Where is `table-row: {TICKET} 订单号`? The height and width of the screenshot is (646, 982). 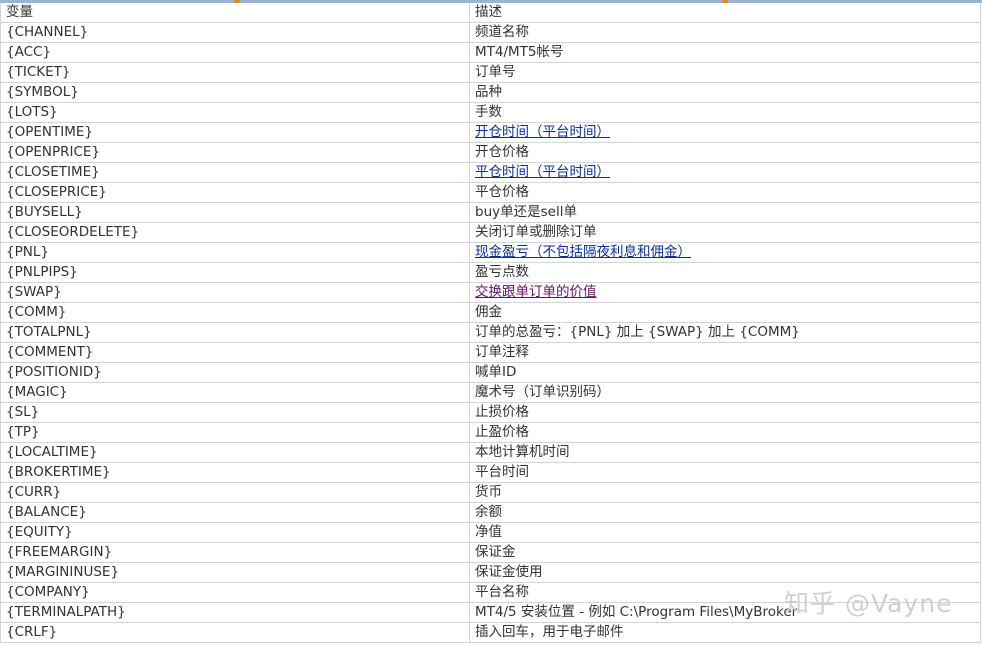 table-row: {TICKET} 订单号 is located at coordinates (490, 72).